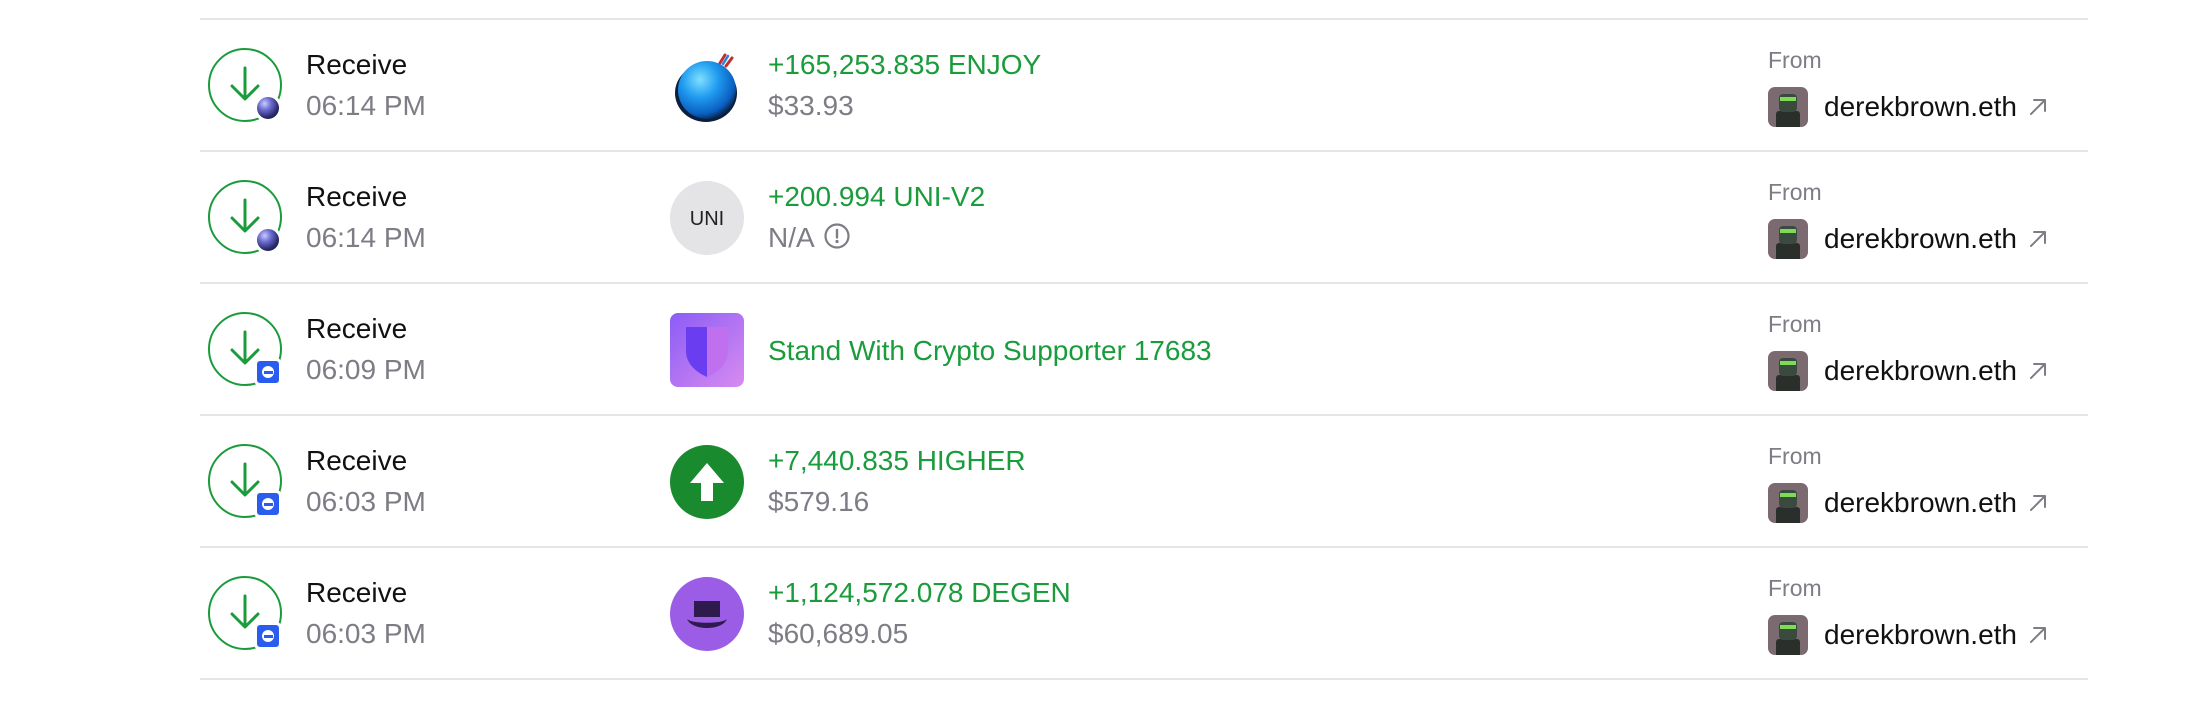 The image size is (2204, 728). Describe the element at coordinates (837, 236) in the screenshot. I see `info-icon` at that location.